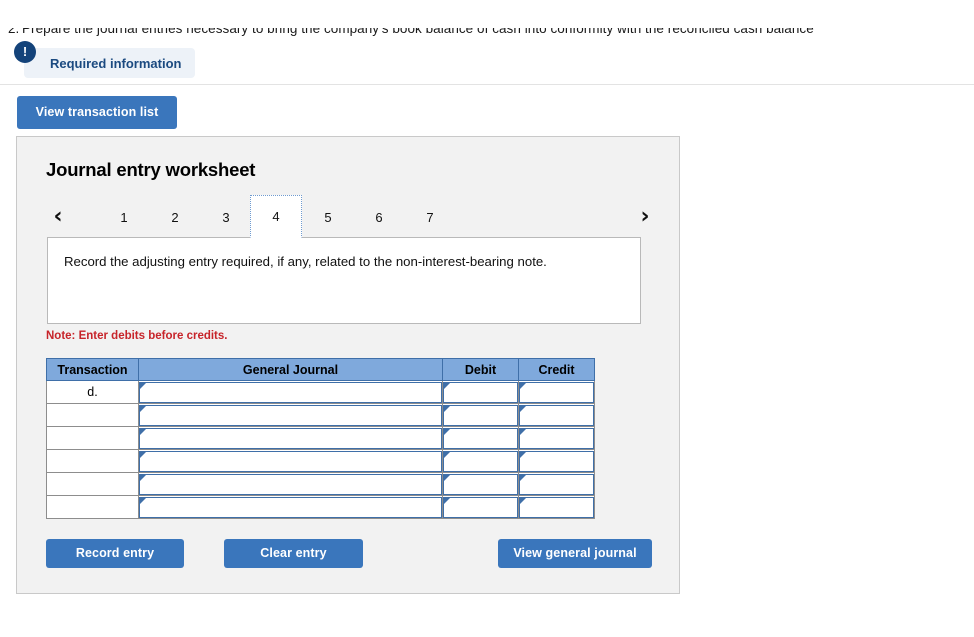  Describe the element at coordinates (124, 217) in the screenshot. I see `tab-1: 1` at that location.